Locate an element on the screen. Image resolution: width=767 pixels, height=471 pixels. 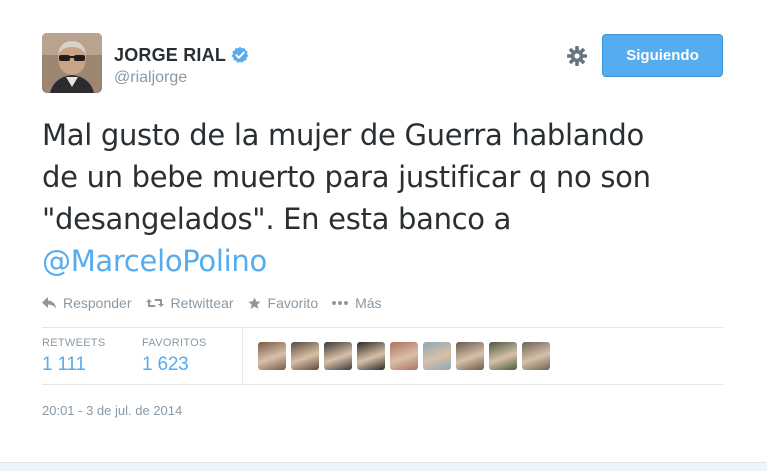
favorites-stat: FAVORITOS 1 623 is located at coordinates (174, 356).